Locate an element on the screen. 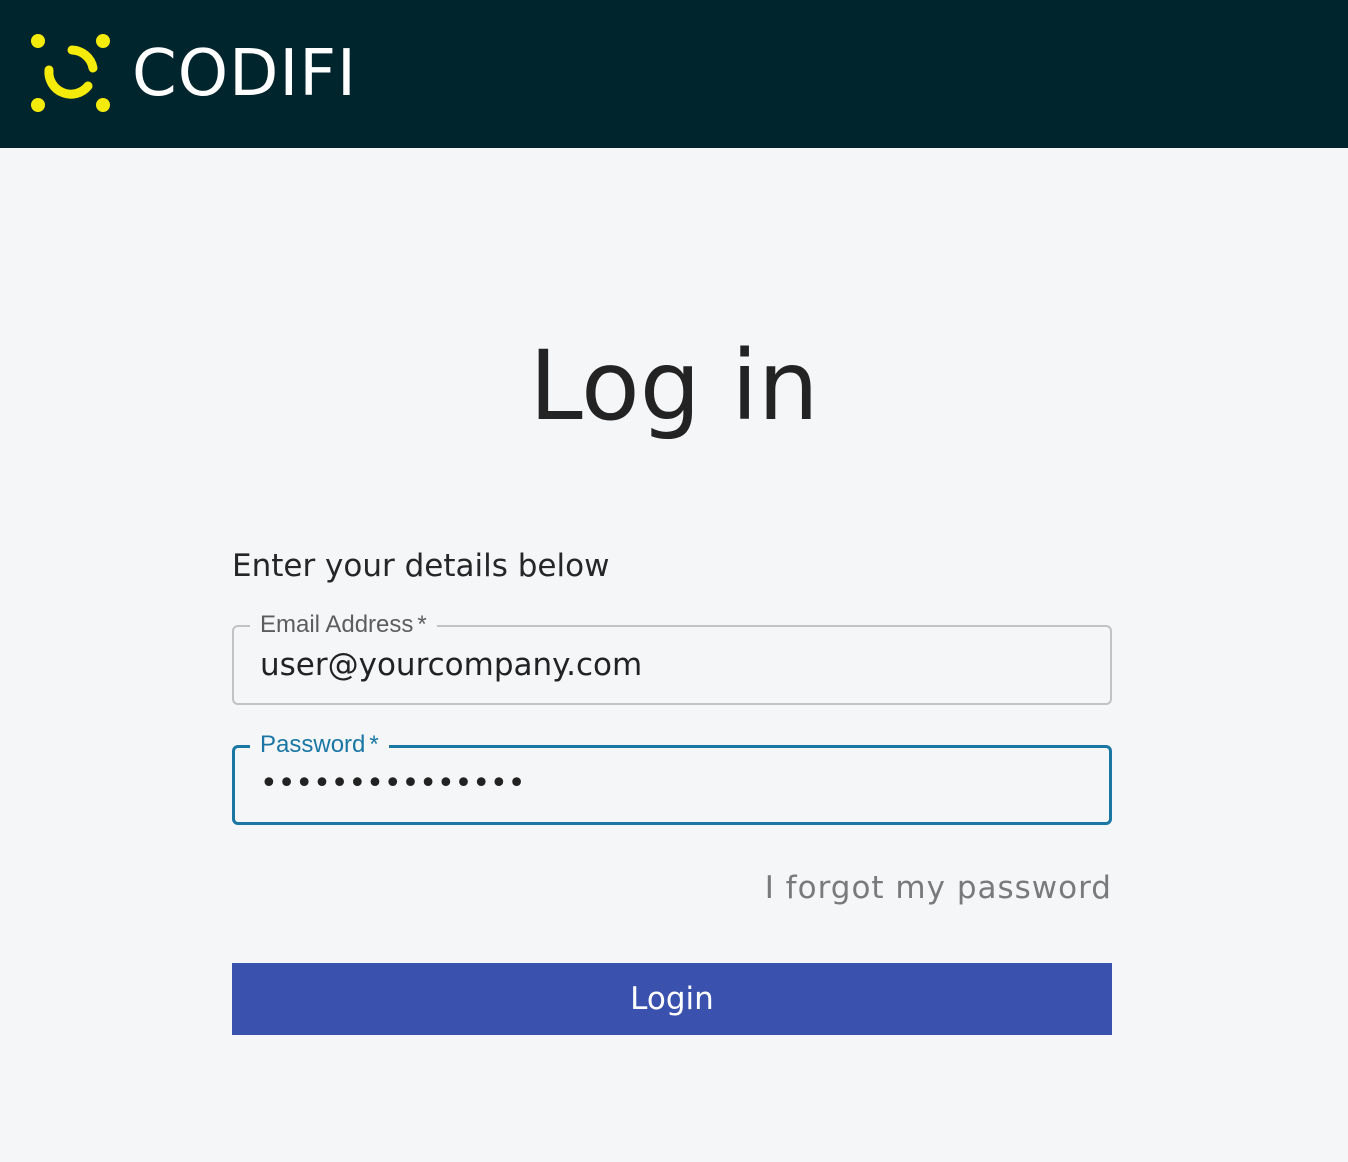 The width and height of the screenshot is (1348, 1162). password-field: Password * ••••••••••••••• is located at coordinates (672, 777).